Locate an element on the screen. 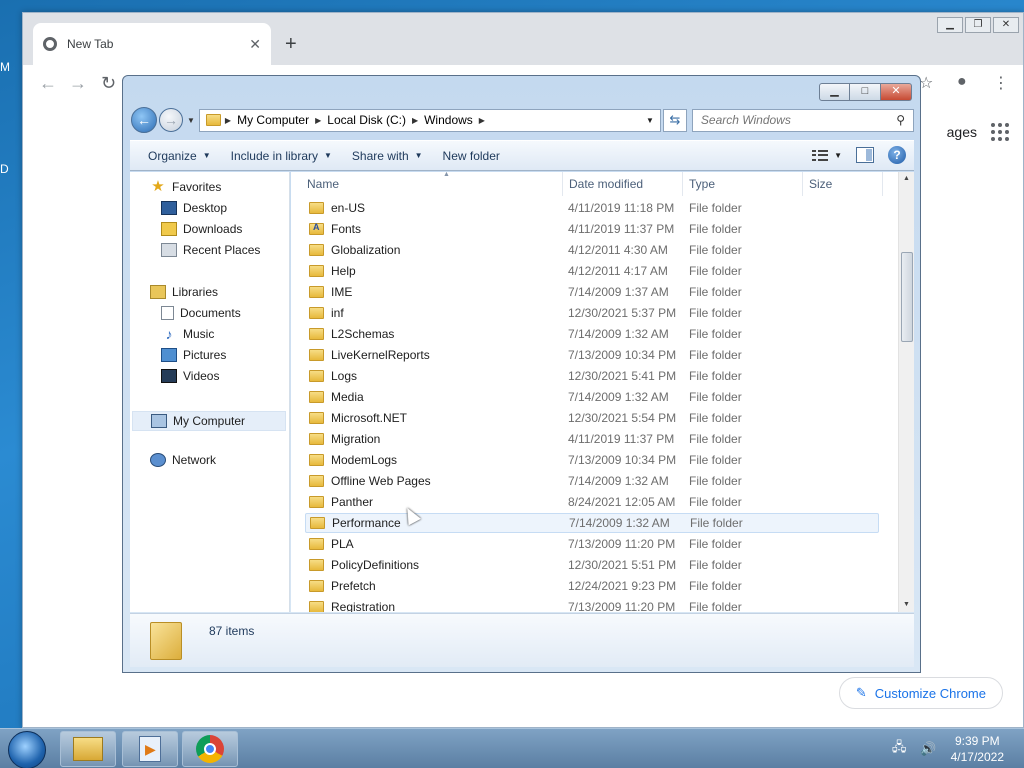 The width and height of the screenshot is (1024, 768). nav-music: ♪ Music is located at coordinates (188, 334).